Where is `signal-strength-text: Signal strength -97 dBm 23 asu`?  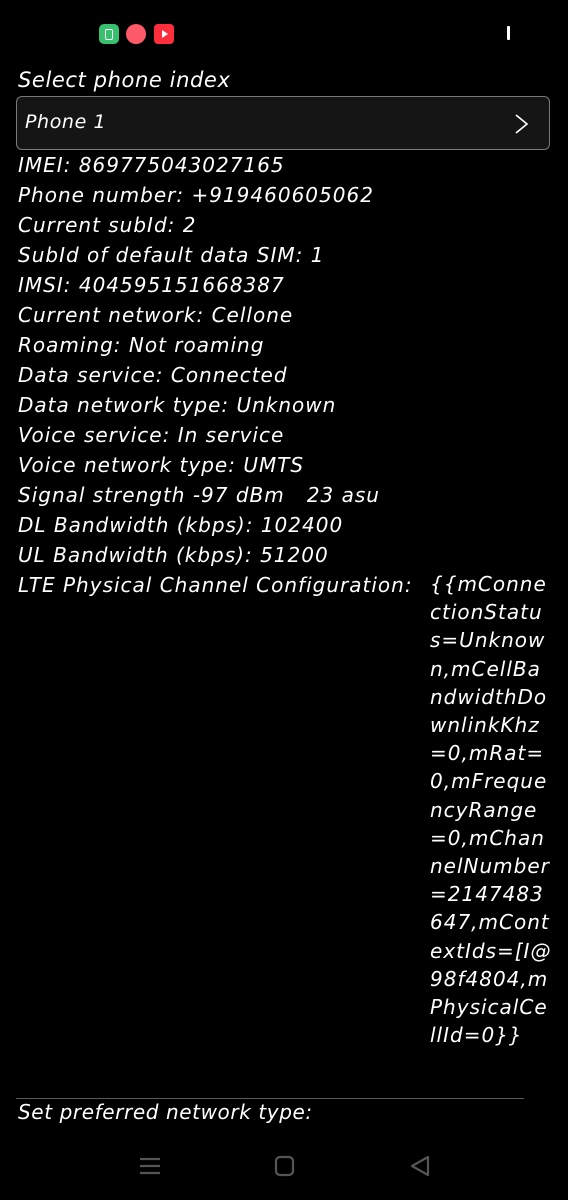
signal-strength-text: Signal strength -97 dBm 23 asu is located at coordinates (199, 495).